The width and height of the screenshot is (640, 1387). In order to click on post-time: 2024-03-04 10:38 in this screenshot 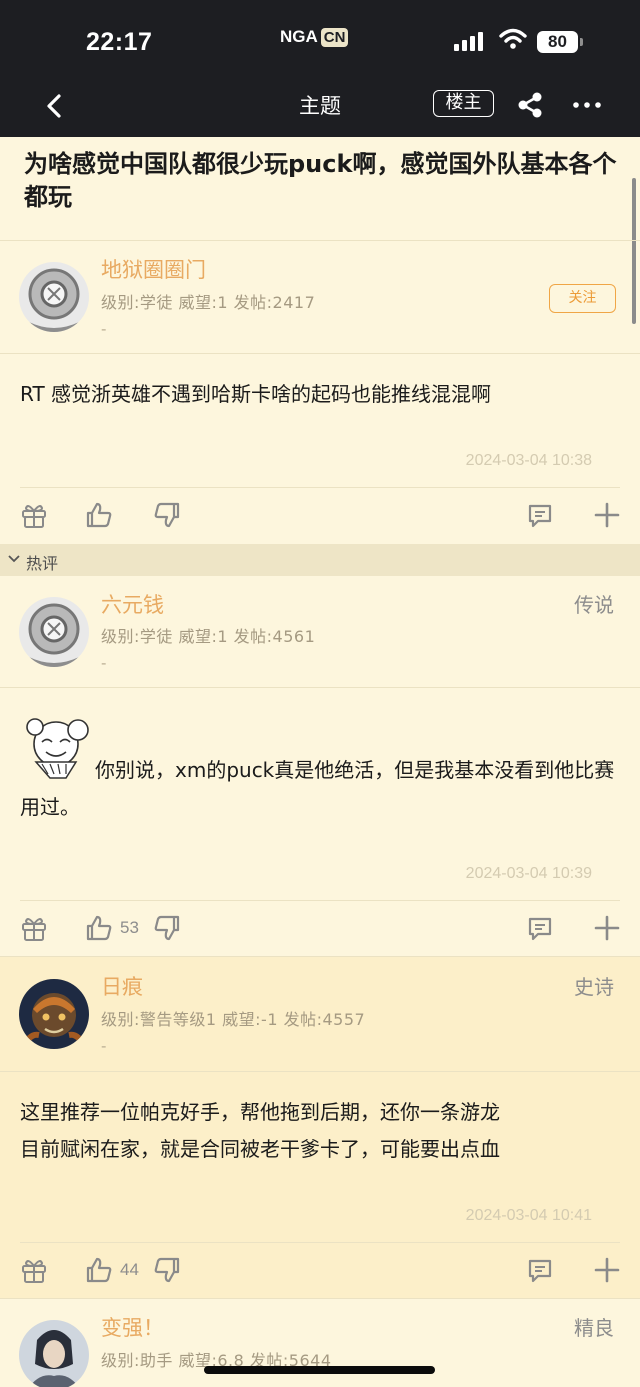, I will do `click(528, 460)`.